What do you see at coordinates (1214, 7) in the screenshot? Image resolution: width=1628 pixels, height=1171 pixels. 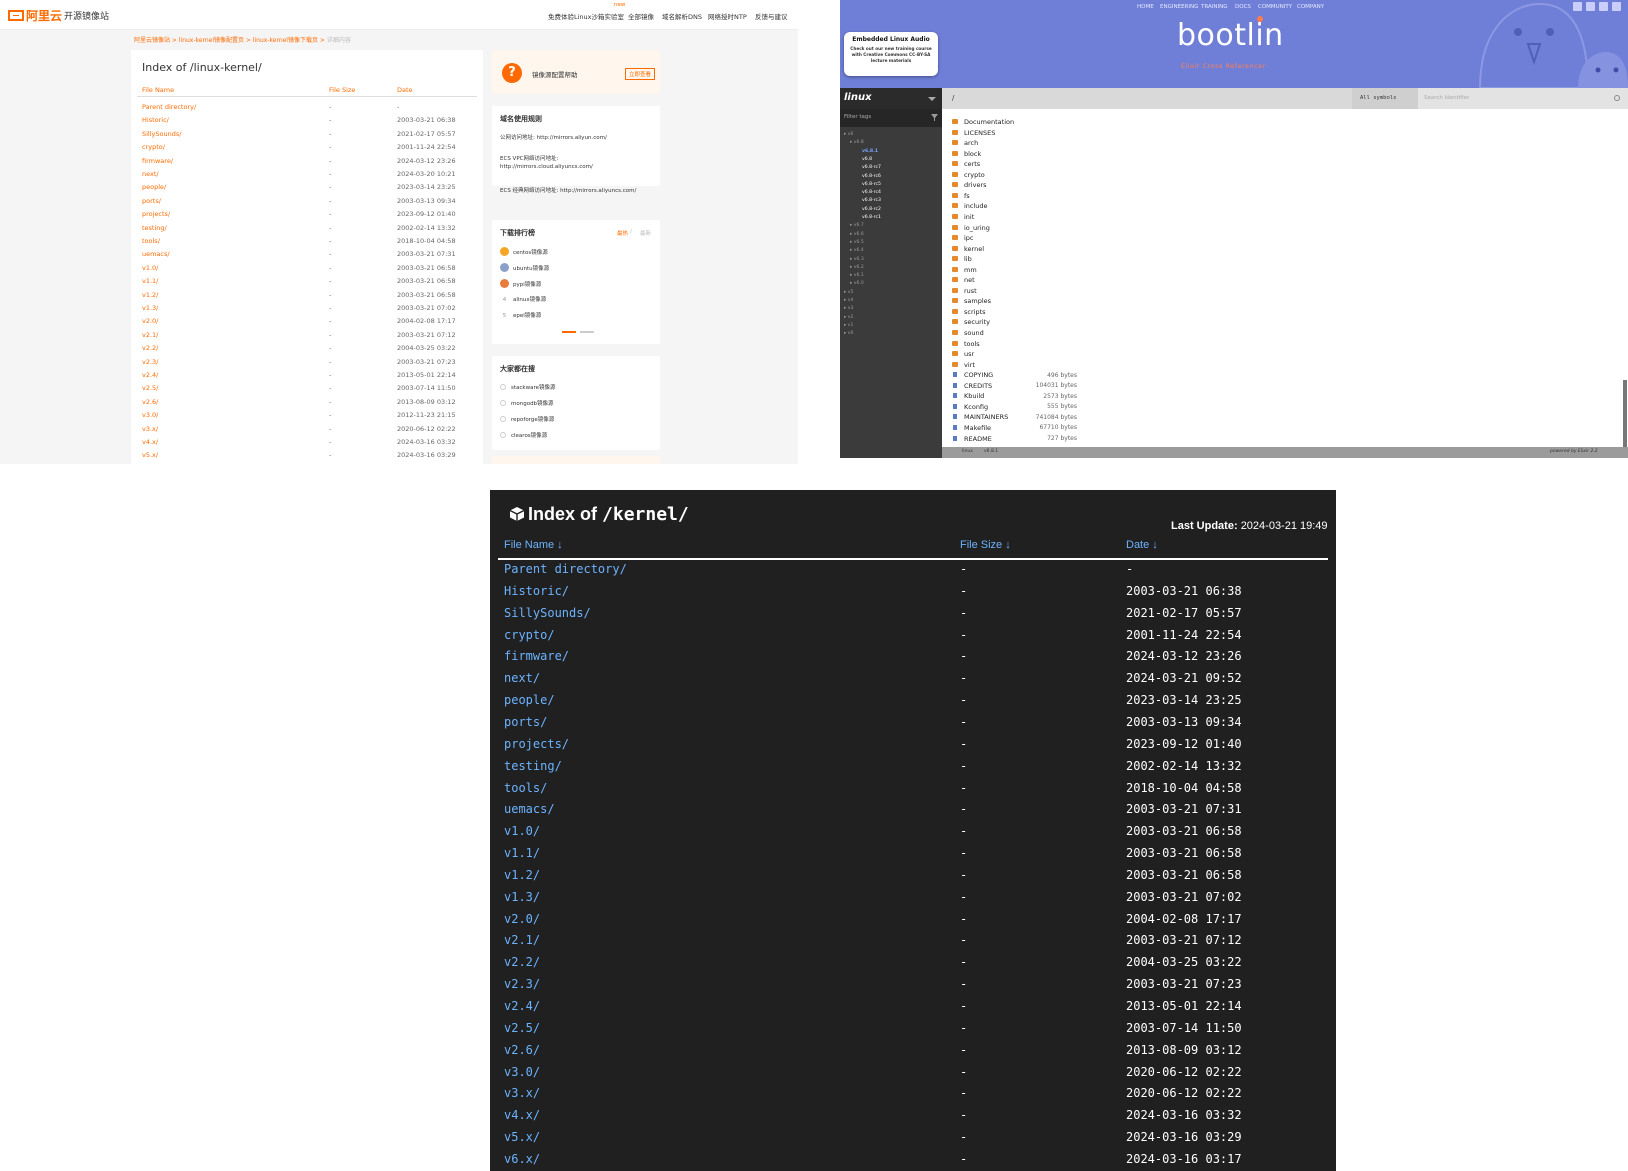 I see `nav-training: TRAINING` at bounding box center [1214, 7].